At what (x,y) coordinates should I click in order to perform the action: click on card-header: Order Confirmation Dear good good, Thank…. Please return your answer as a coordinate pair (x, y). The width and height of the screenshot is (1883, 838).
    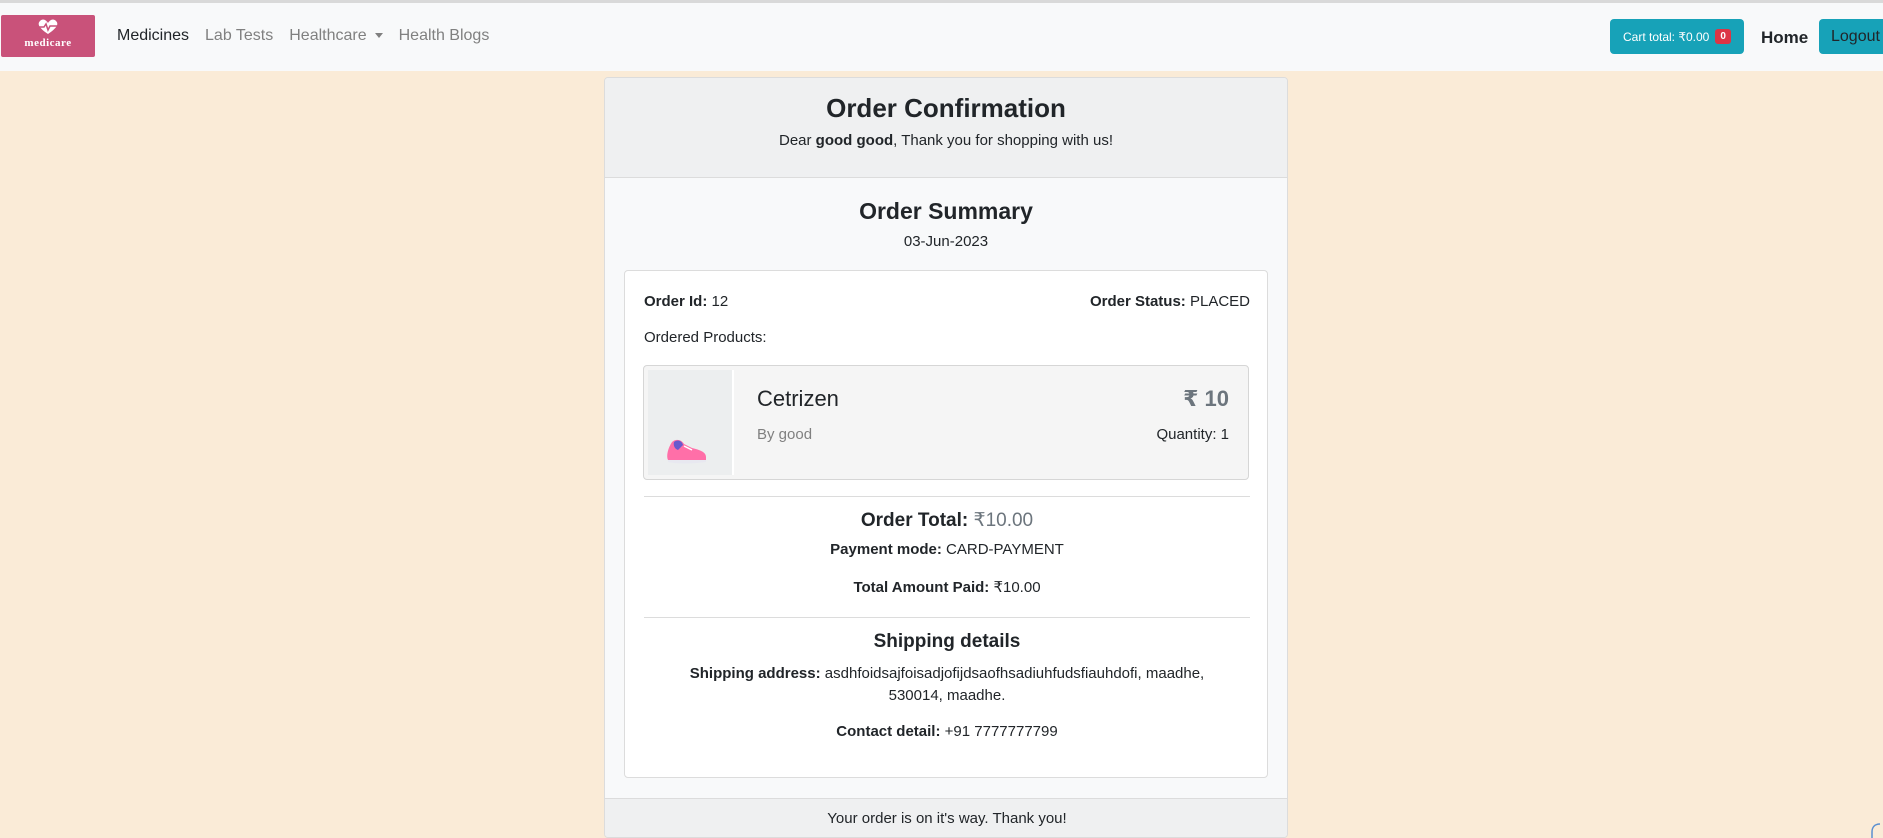
    Looking at the image, I should click on (946, 128).